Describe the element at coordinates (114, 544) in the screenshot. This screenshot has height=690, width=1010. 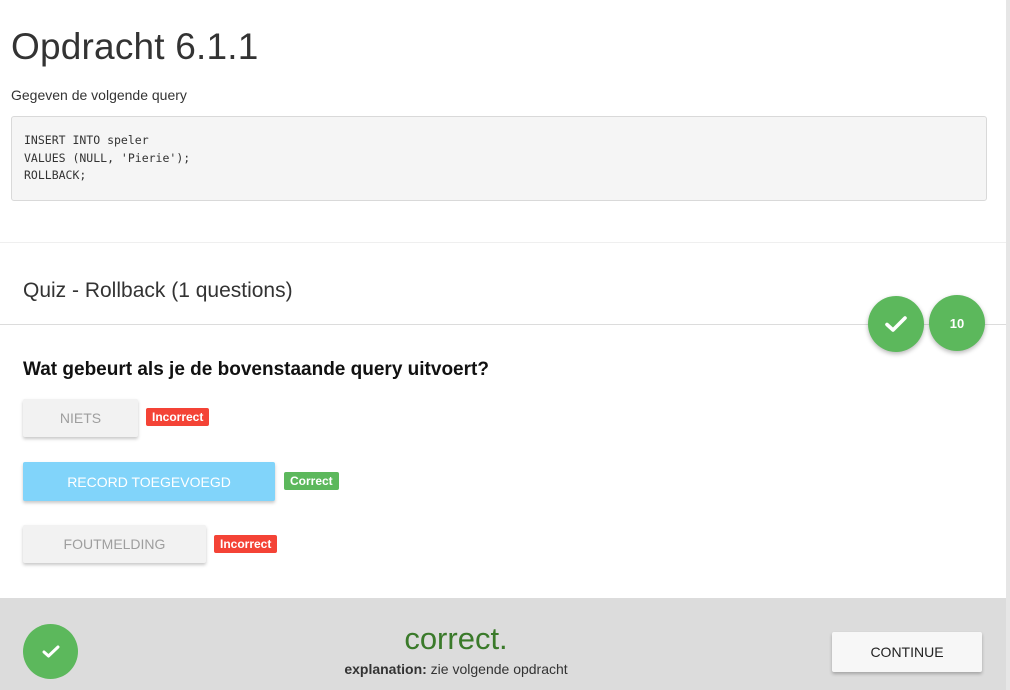
I see `answer-button-foutmelding: FOUTMELDING` at that location.